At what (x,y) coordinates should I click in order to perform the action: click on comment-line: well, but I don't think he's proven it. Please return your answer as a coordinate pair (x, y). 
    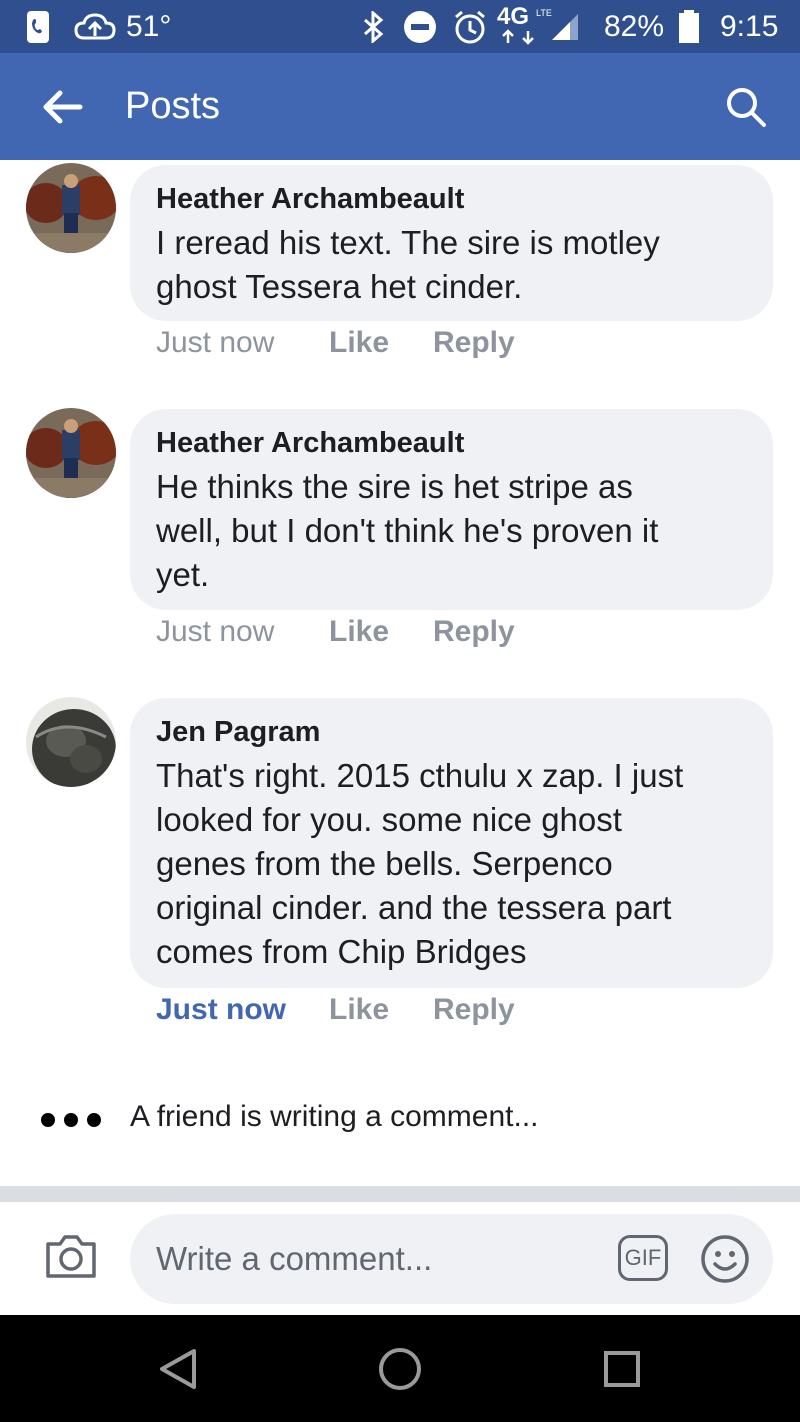
    Looking at the image, I should click on (407, 530).